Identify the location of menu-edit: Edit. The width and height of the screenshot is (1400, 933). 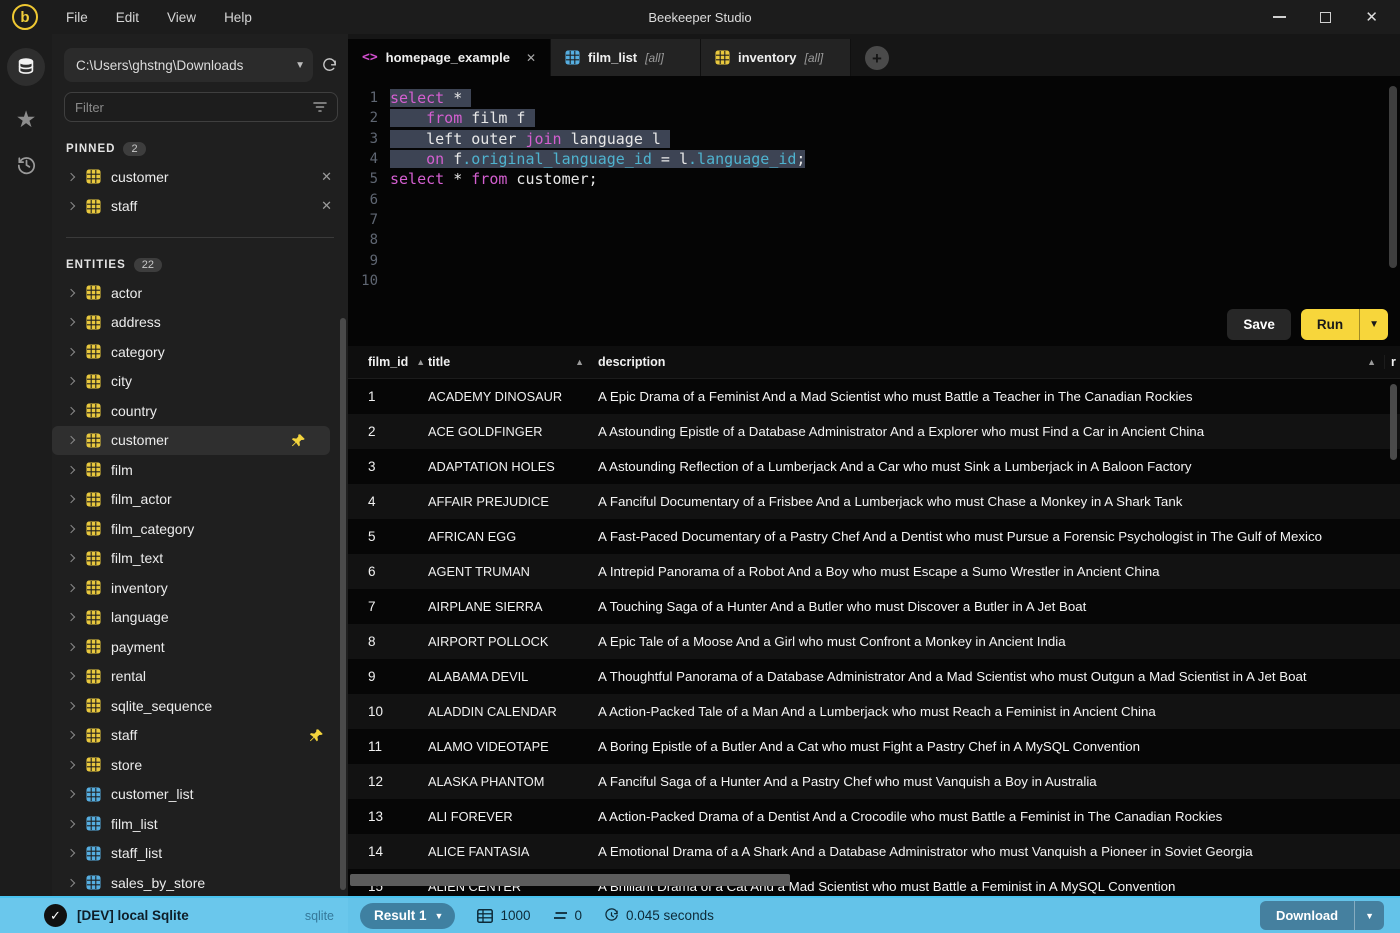
(127, 17).